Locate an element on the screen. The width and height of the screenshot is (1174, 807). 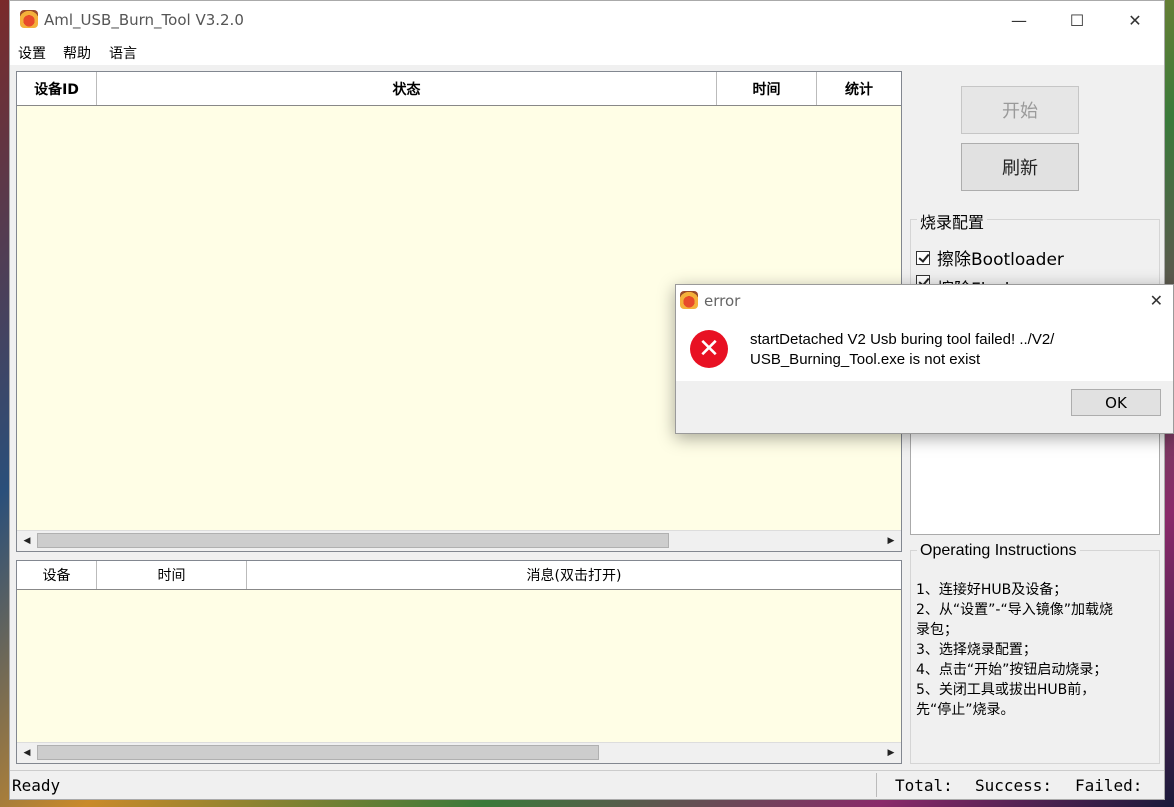
ok-button: OK is located at coordinates (1116, 402).